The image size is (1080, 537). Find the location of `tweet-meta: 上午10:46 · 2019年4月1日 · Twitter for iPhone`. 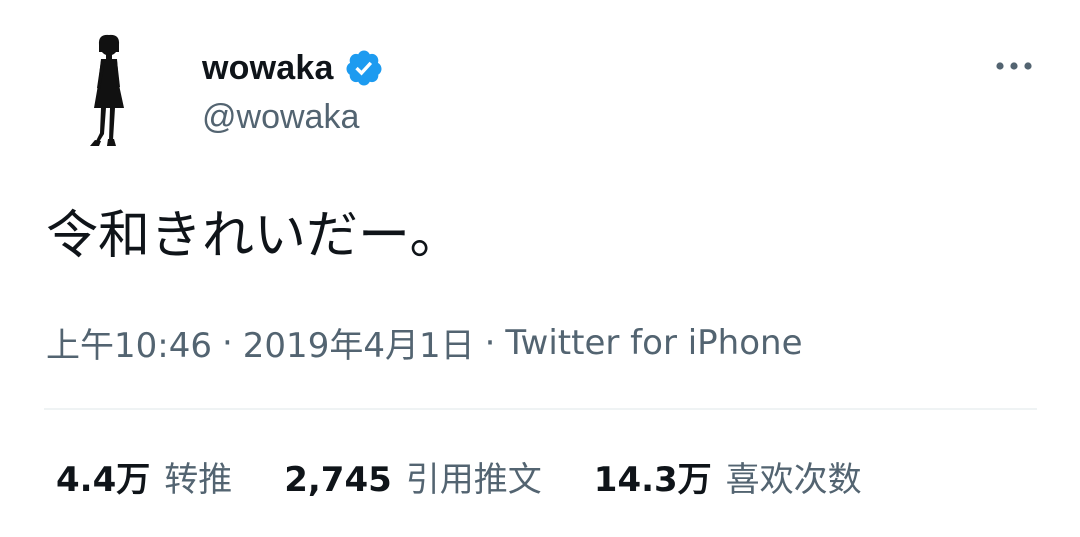

tweet-meta: 上午10:46 · 2019年4月1日 · Twitter for iPhone is located at coordinates (424, 342).